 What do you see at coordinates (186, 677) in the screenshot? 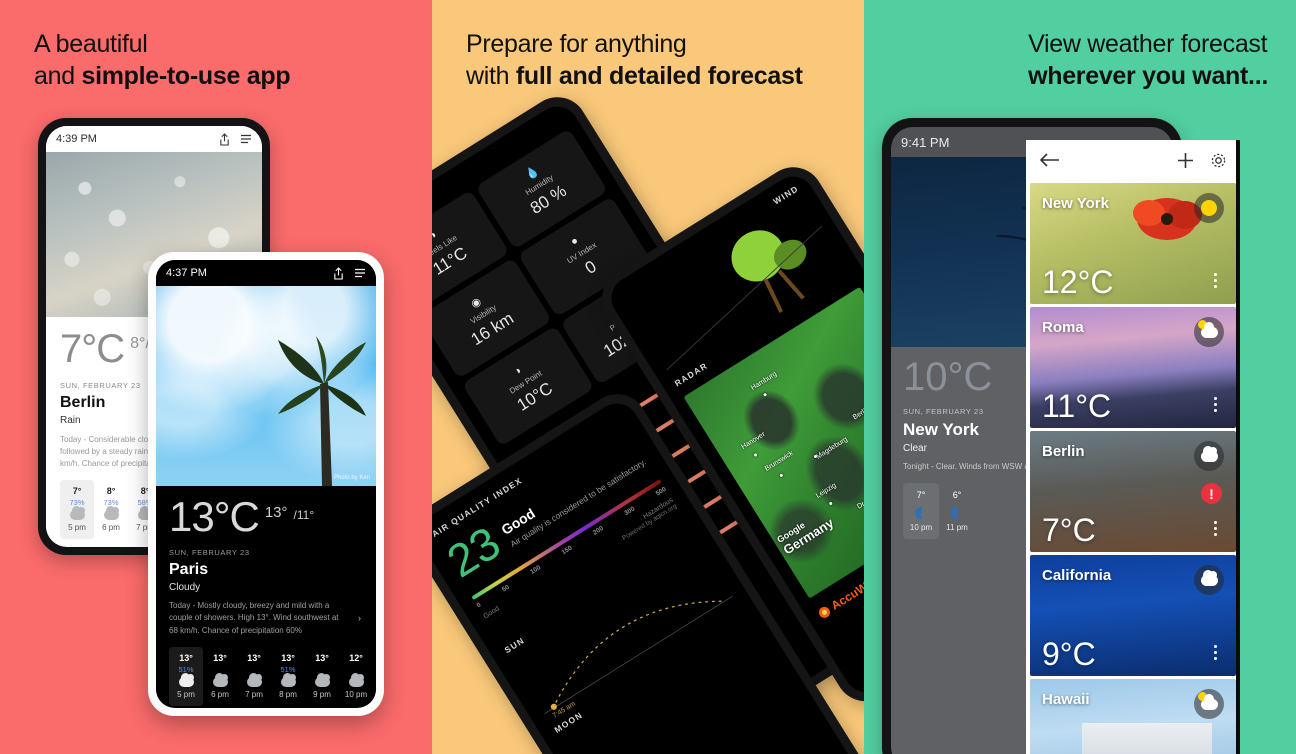
I see `paris-hour-item: 13° 51% 5 pm` at bounding box center [186, 677].